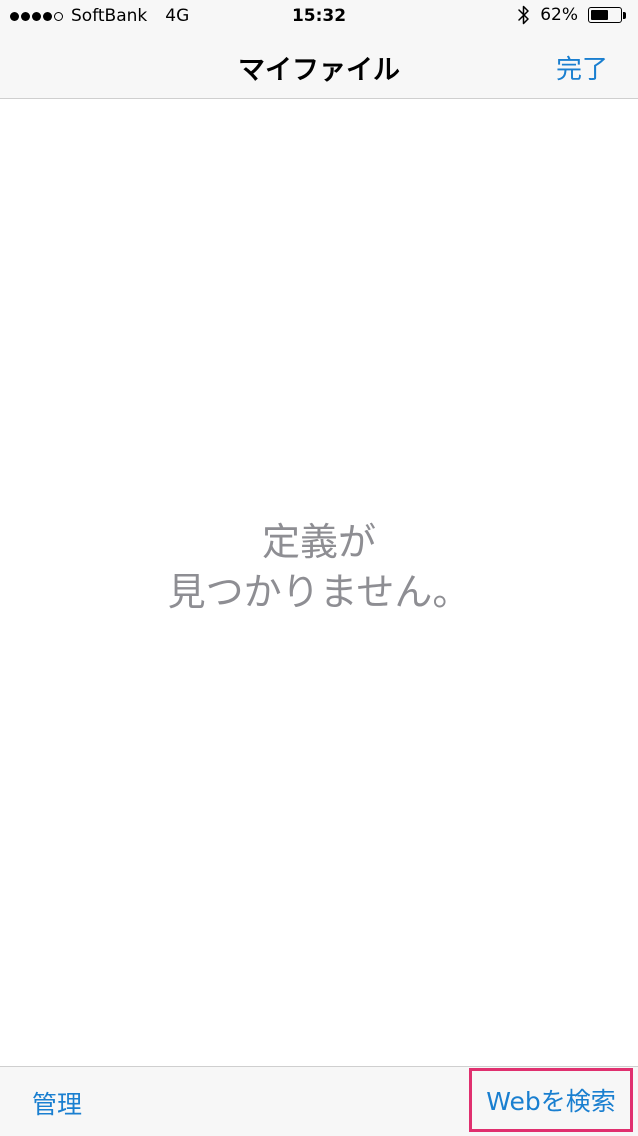  I want to click on battery-icon, so click(607, 15).